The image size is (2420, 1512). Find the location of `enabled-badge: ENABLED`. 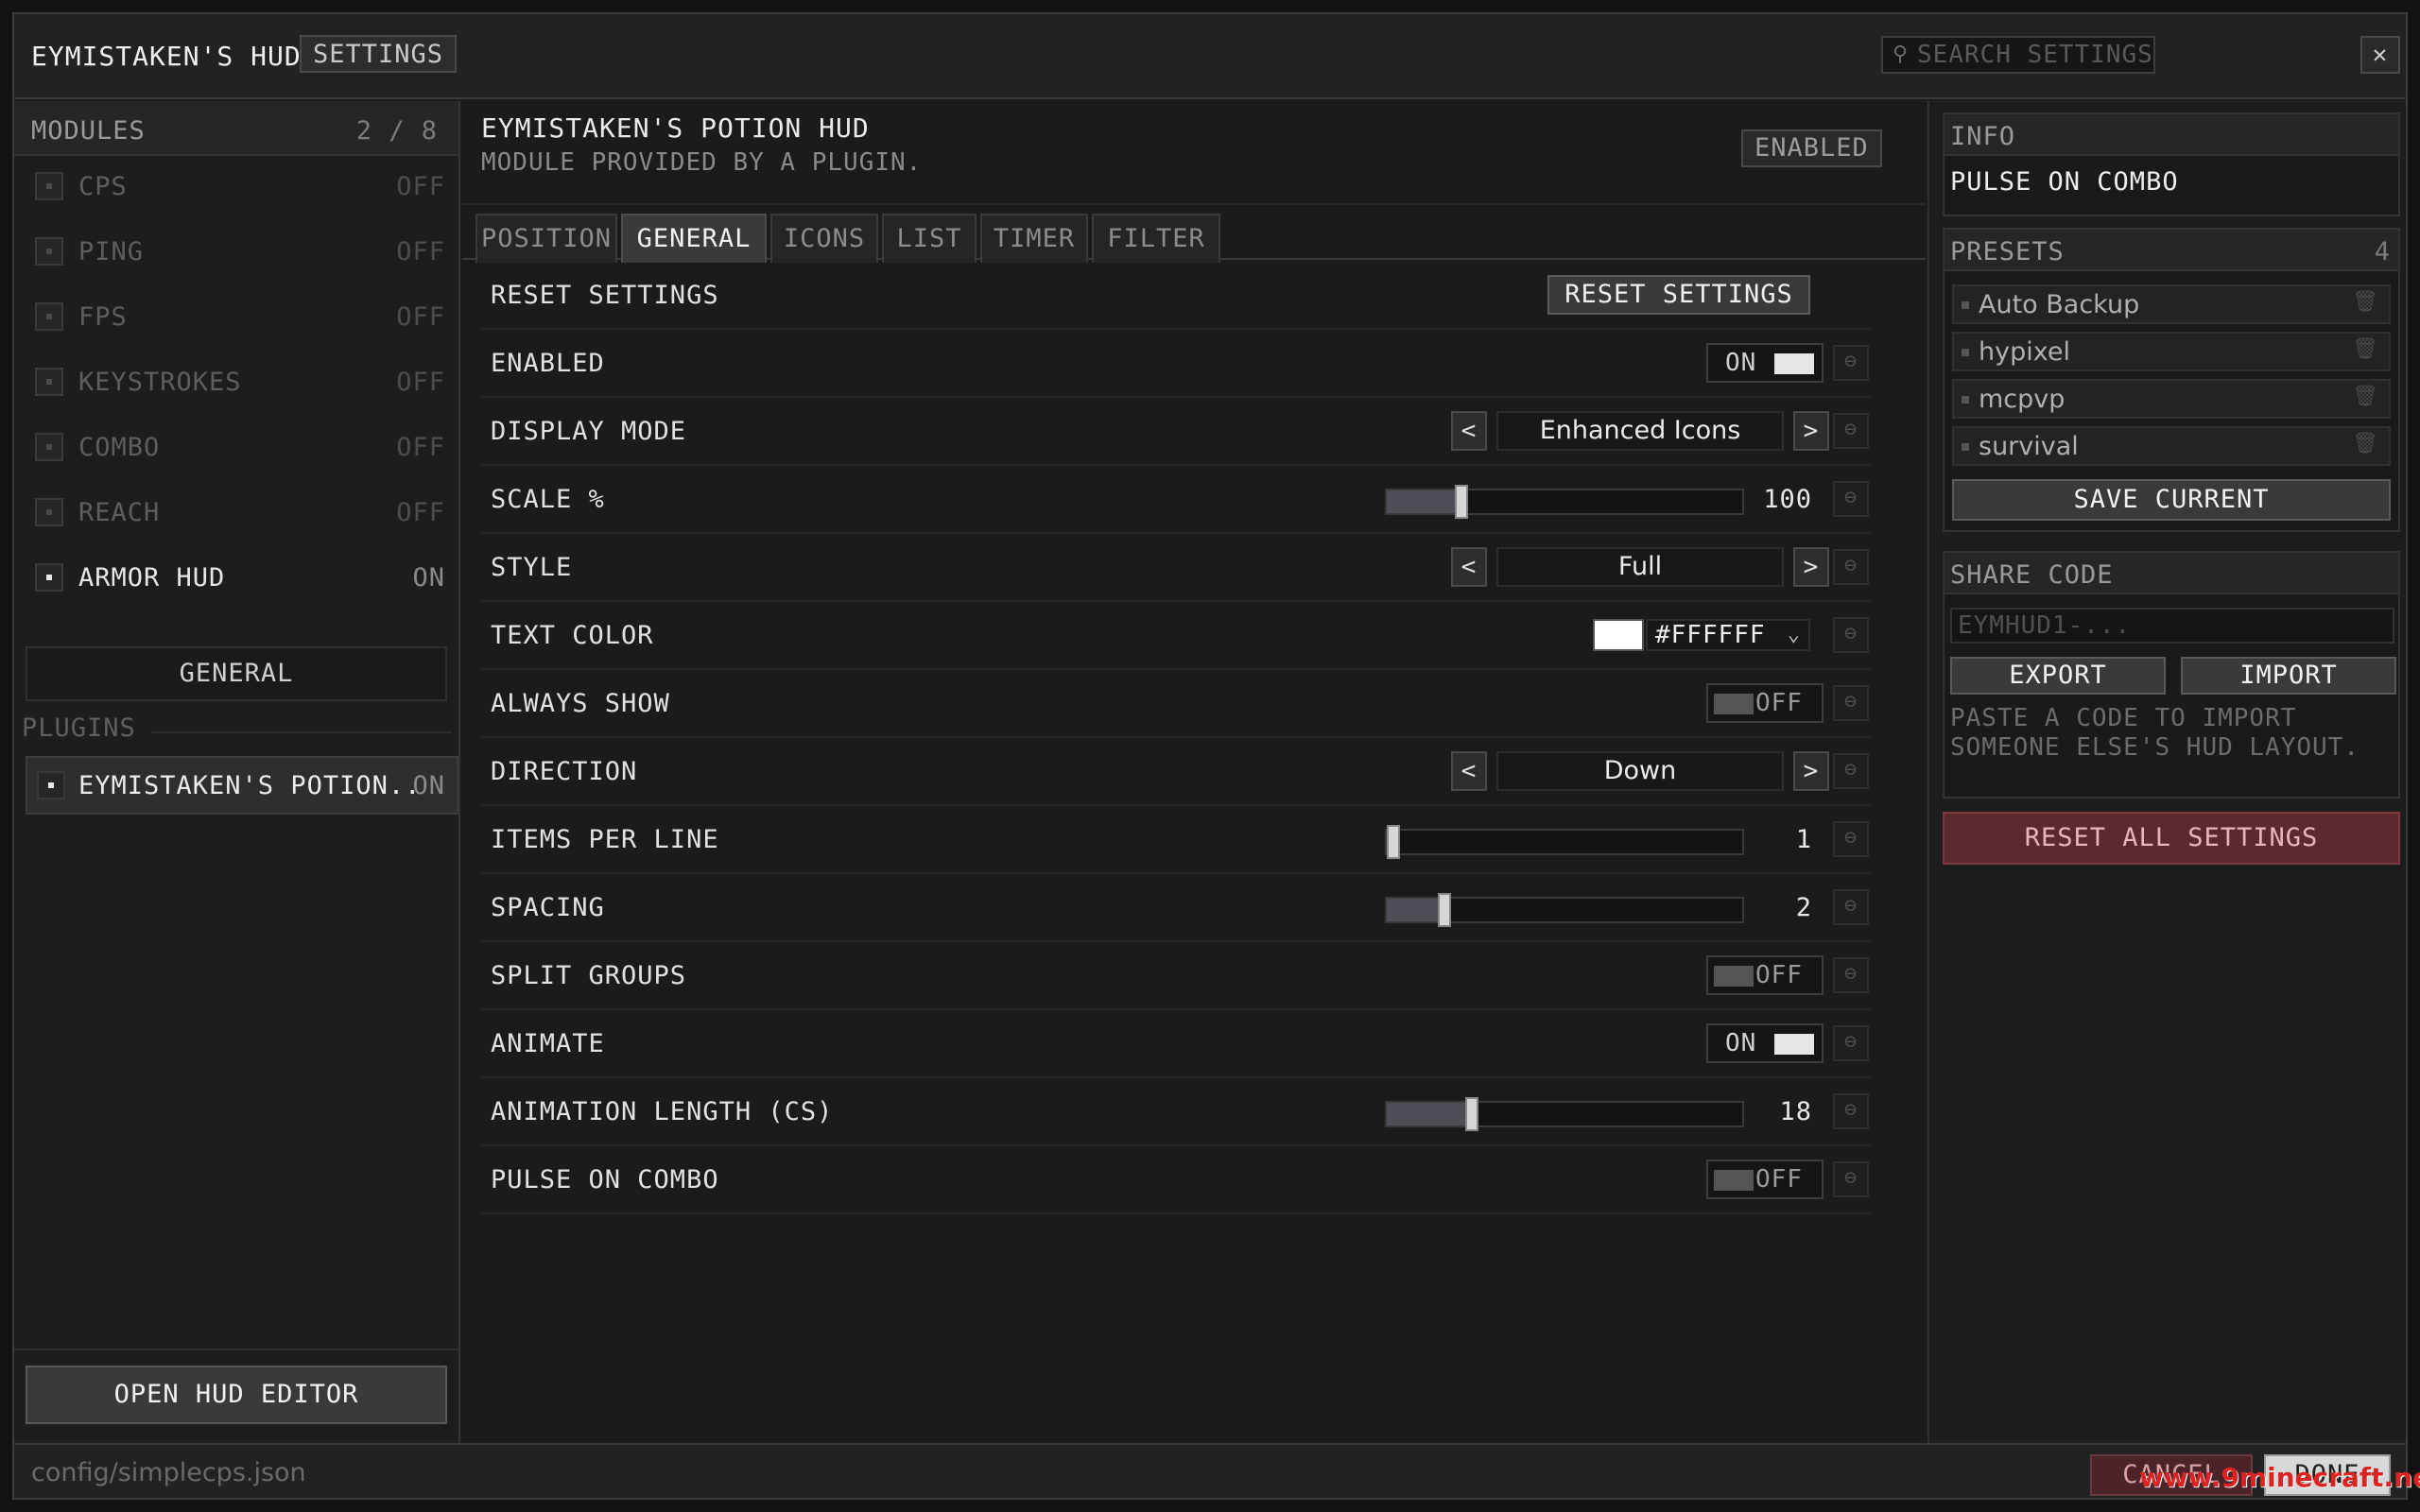

enabled-badge: ENABLED is located at coordinates (1811, 148).